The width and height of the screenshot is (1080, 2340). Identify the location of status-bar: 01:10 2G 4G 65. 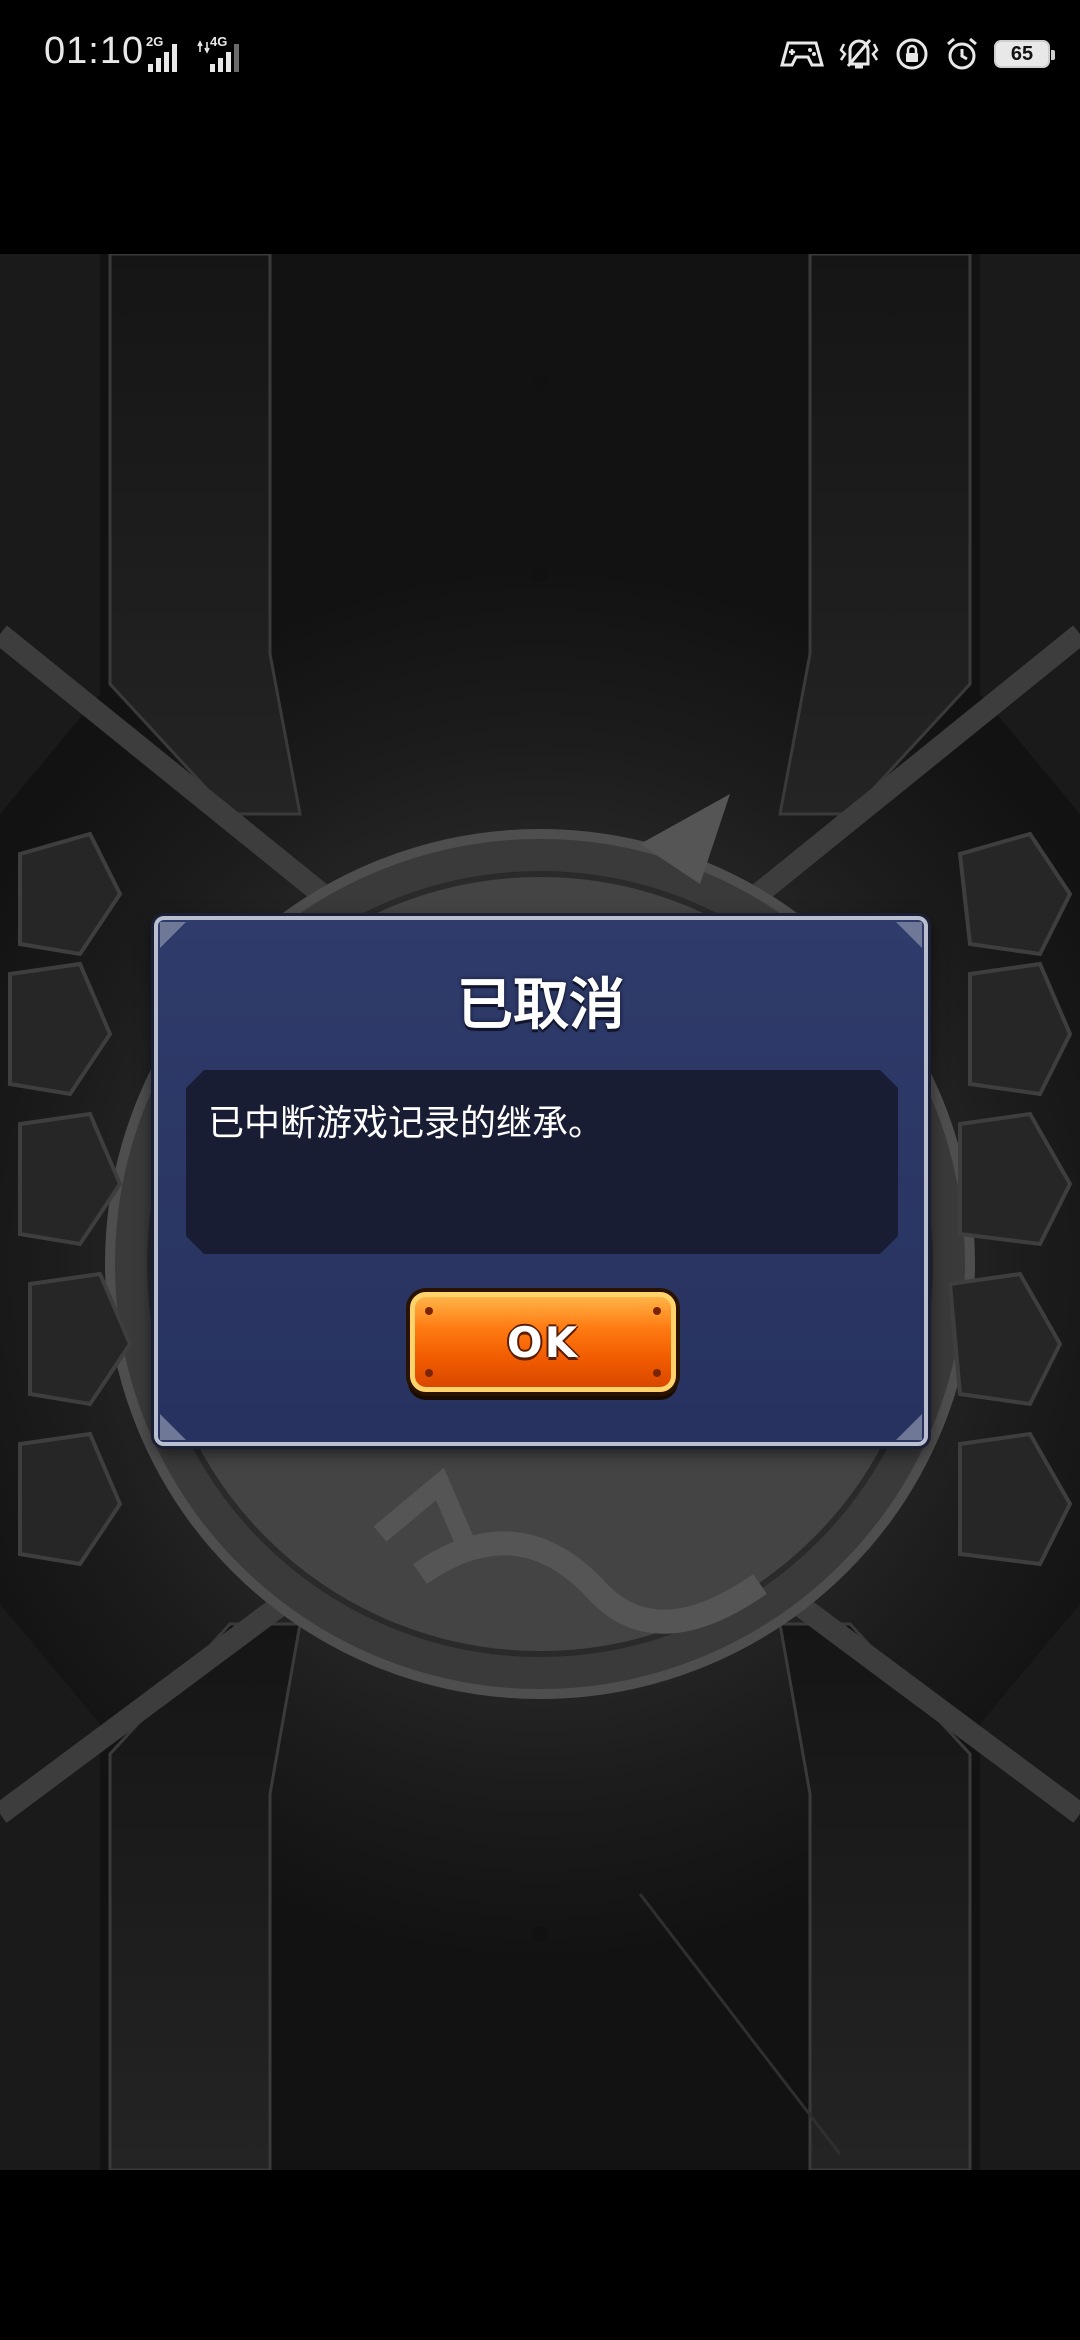
(540, 55).